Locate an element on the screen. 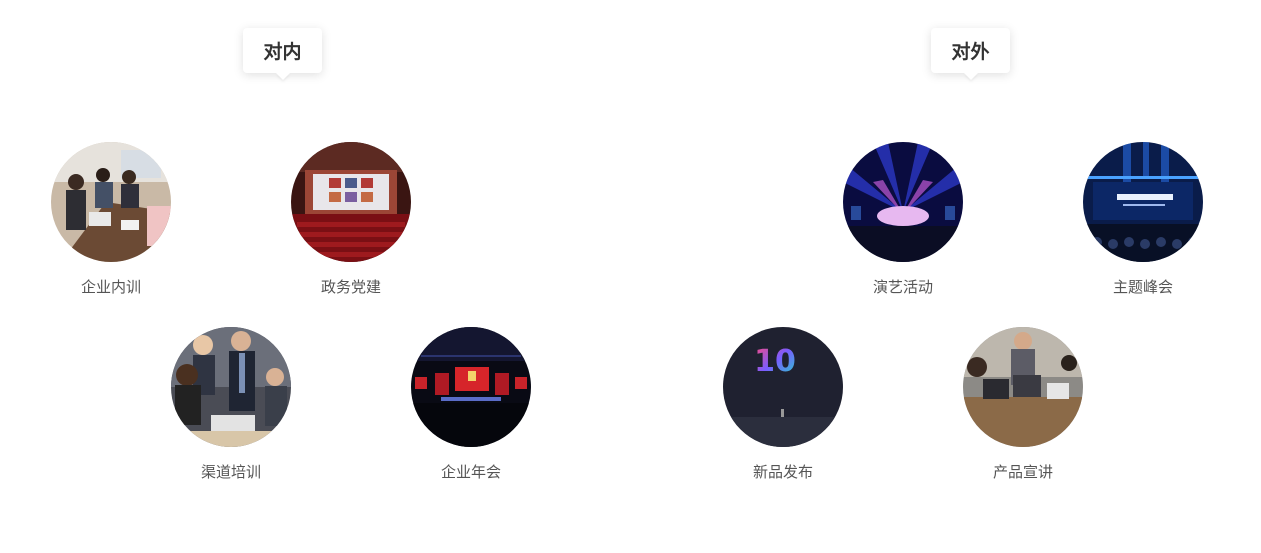 This screenshot has height=553, width=1261. internal-group-tag: 对内 is located at coordinates (282, 50).